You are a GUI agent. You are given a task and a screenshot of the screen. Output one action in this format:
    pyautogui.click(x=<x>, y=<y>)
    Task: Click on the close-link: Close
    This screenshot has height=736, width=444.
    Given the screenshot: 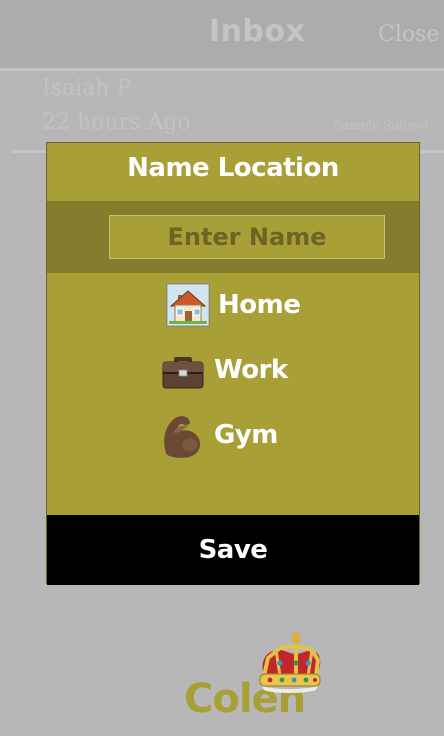 What is the action you would take?
    pyautogui.click(x=408, y=34)
    